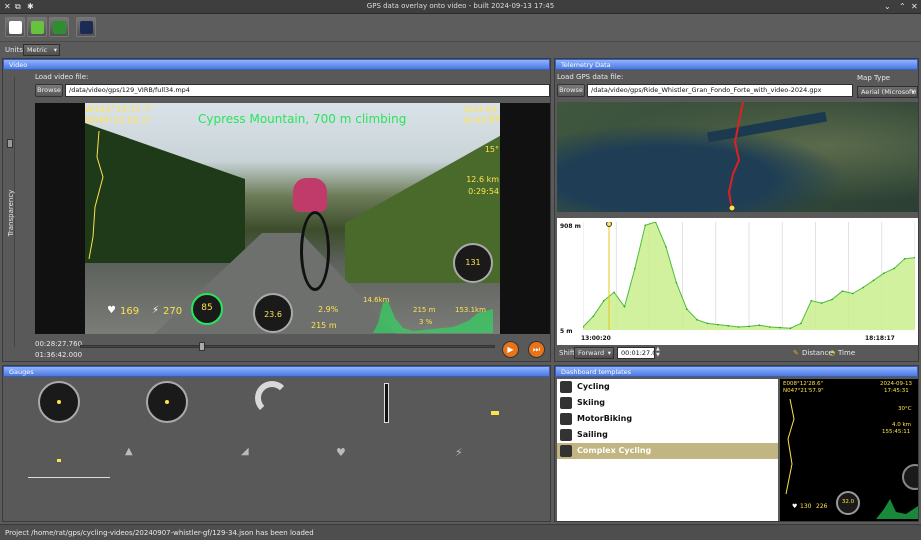  What do you see at coordinates (483, 191) in the screenshot?
I see `overlay-elapsed: 0:29:54` at bounding box center [483, 191].